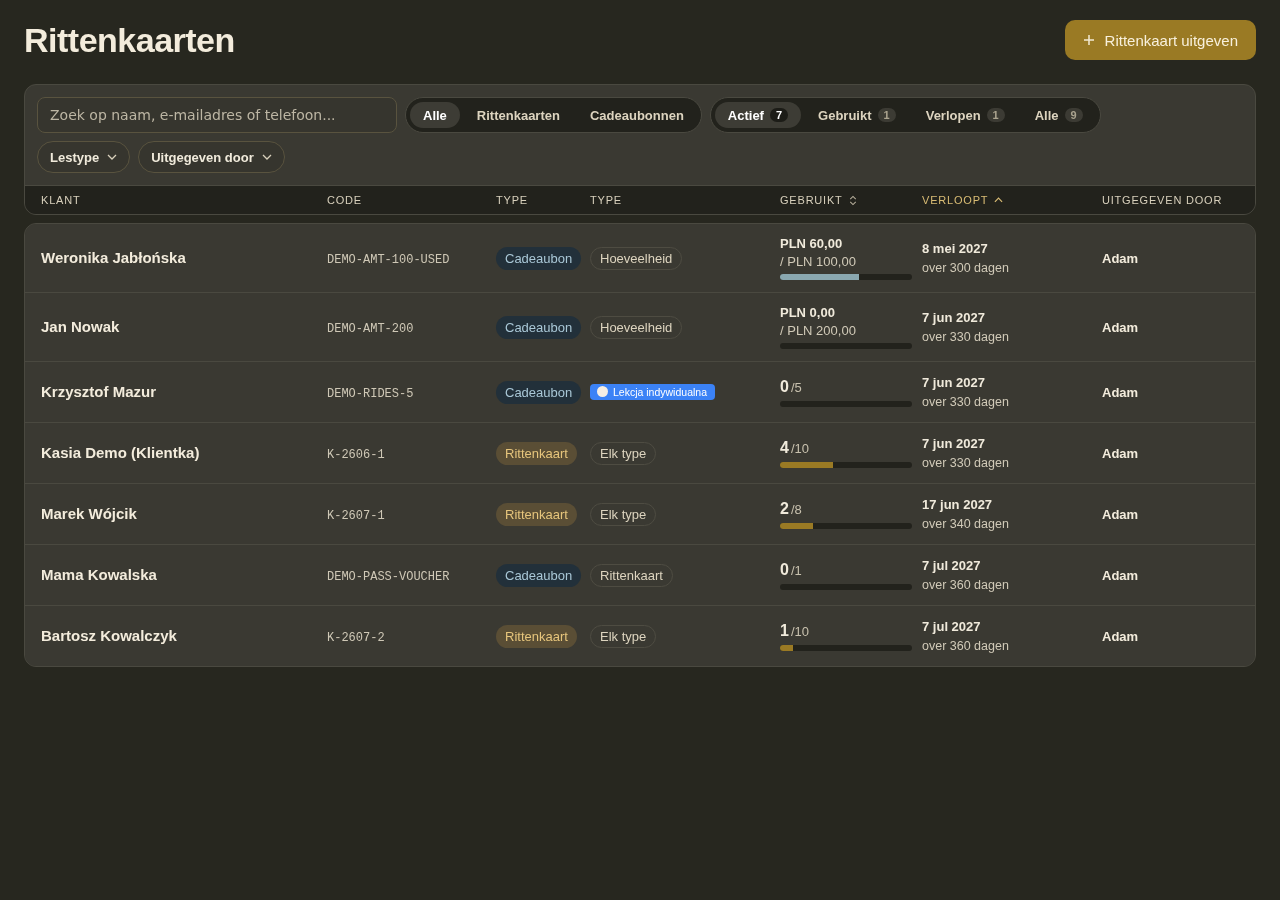 The width and height of the screenshot is (1280, 900). I want to click on type-tab: Alle, so click(435, 115).